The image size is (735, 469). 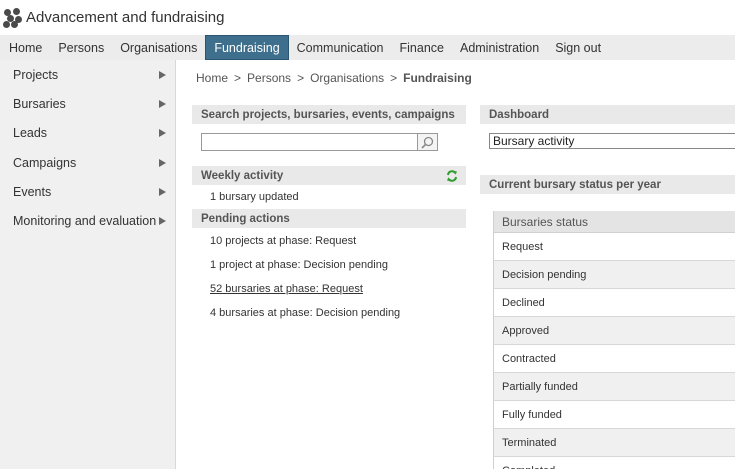 I want to click on refresh-icon, so click(x=452, y=175).